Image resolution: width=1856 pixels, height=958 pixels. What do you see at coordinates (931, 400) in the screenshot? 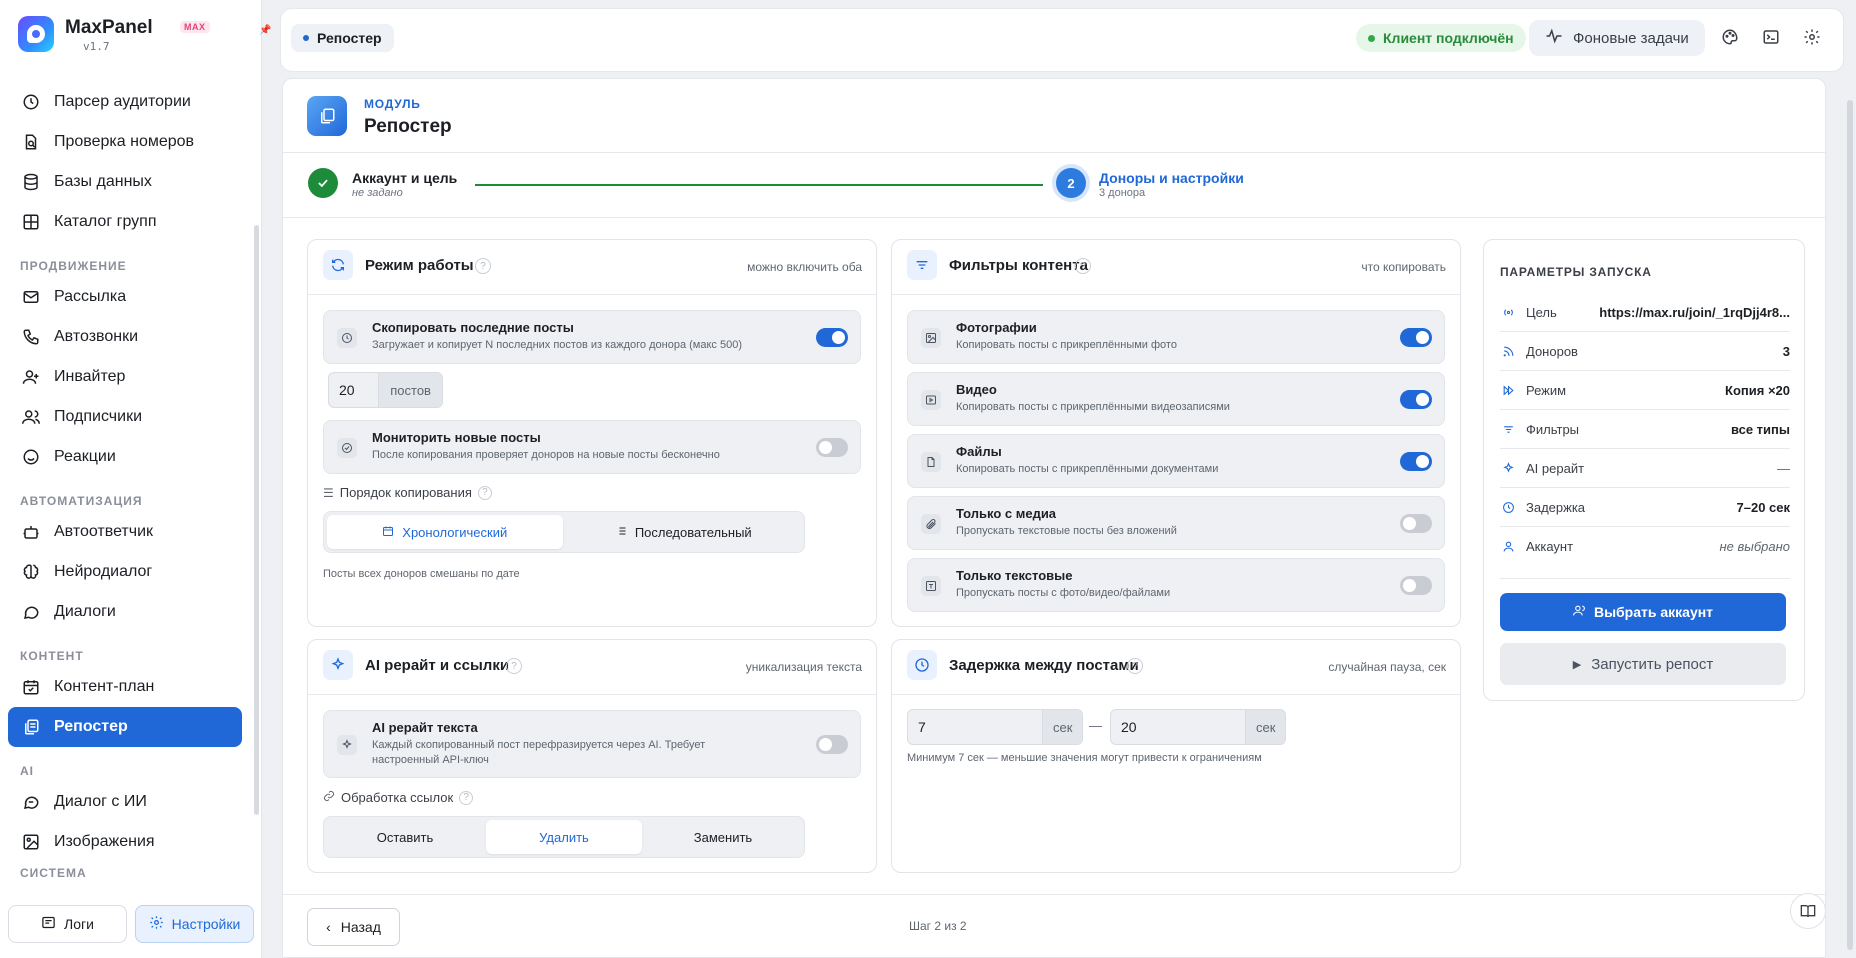
I see `video-icon` at bounding box center [931, 400].